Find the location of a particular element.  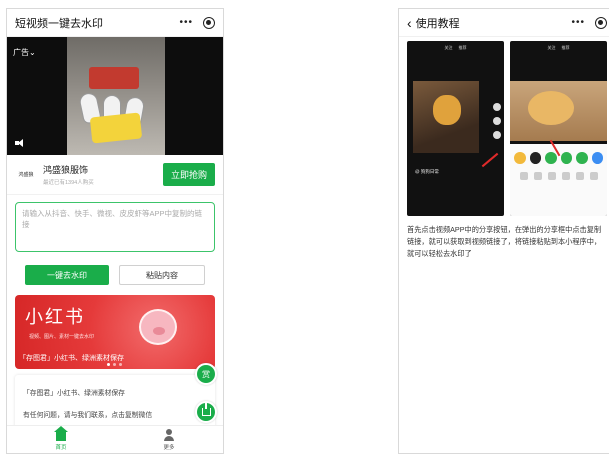

promo-banner: 小红书 视频、图片、素材一键去水印 「存图君」小红书、绿洲素材保存 is located at coordinates (115, 332).